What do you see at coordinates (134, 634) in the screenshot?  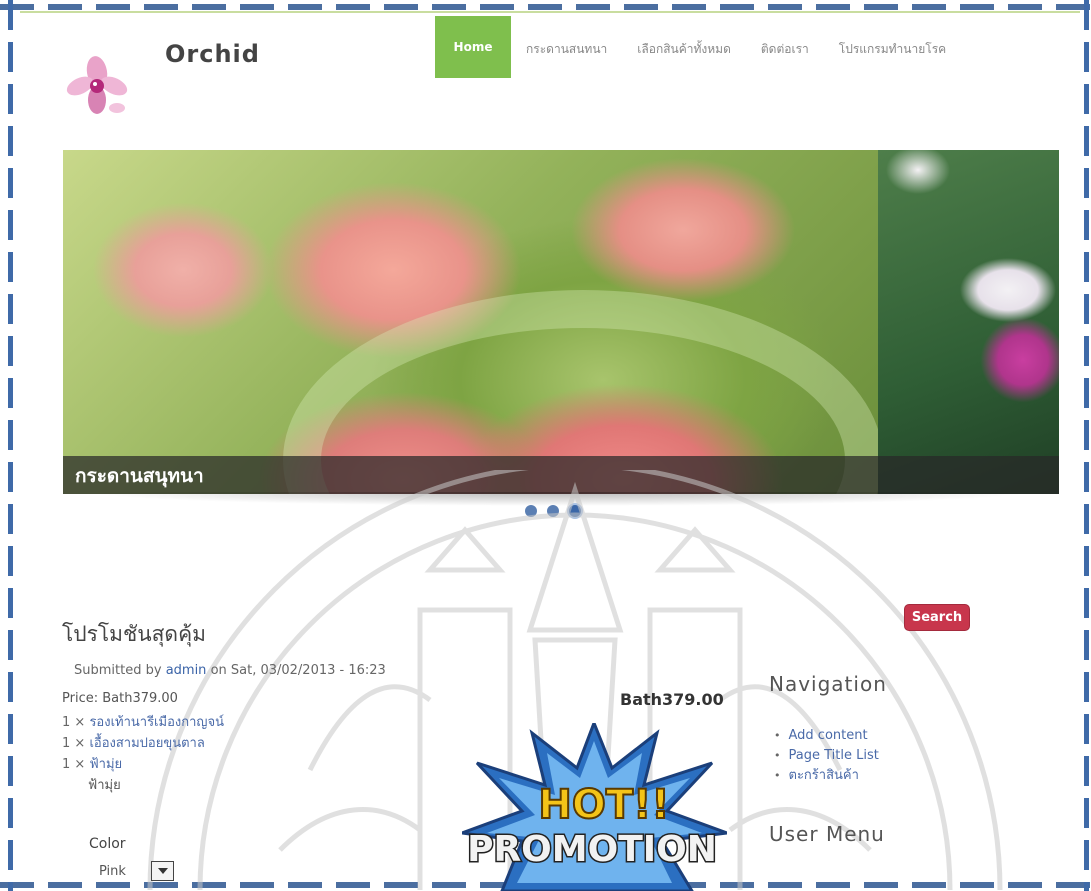 I see `node-title: โปรโมชันสุดคุ้ม` at bounding box center [134, 634].